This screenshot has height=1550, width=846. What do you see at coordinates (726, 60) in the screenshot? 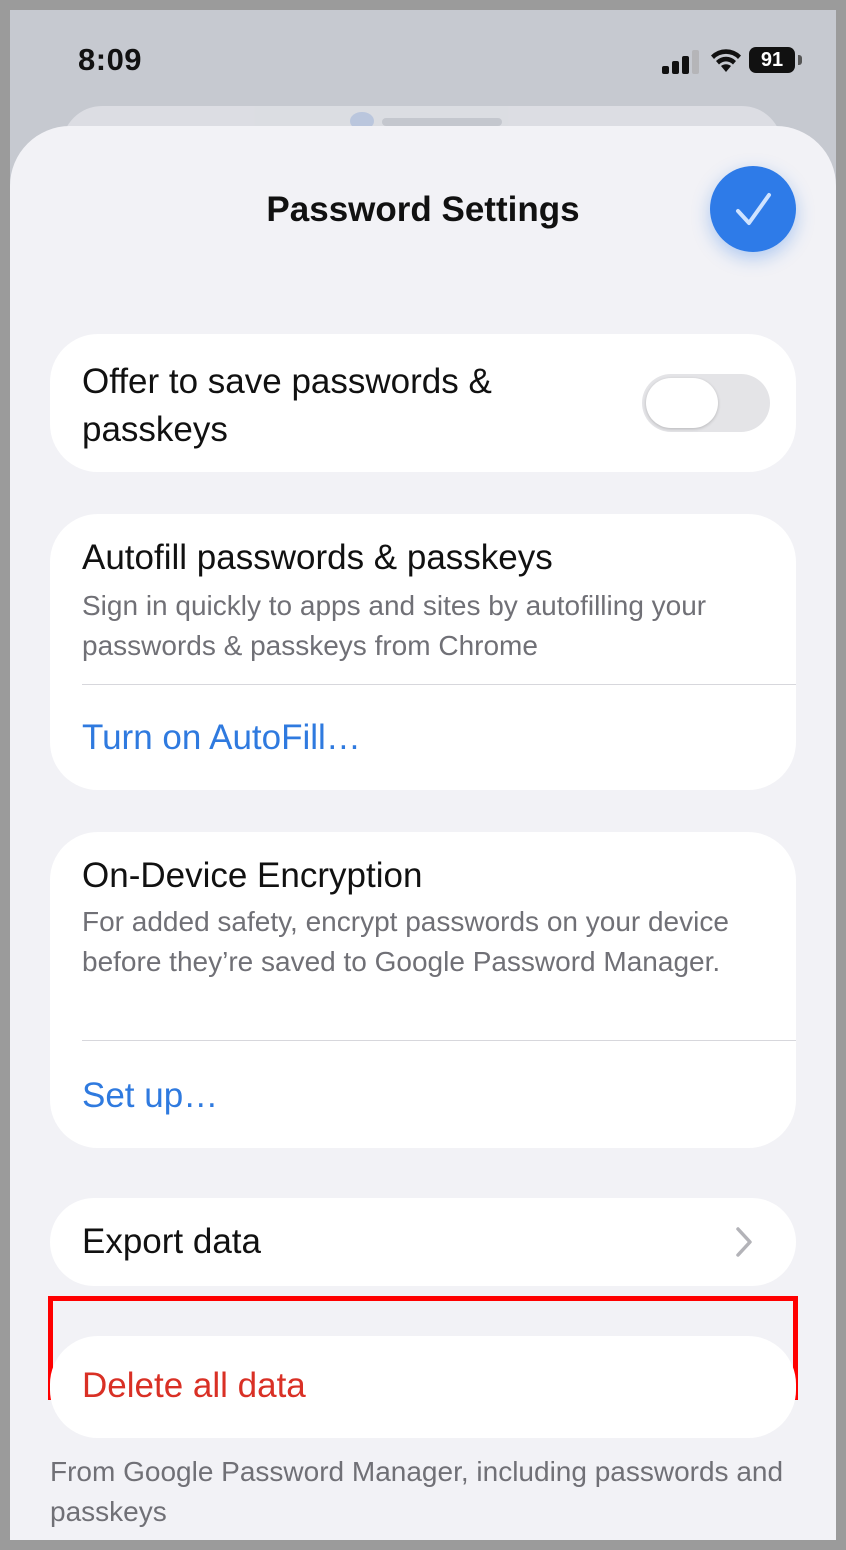
I see `wifi-icon` at bounding box center [726, 60].